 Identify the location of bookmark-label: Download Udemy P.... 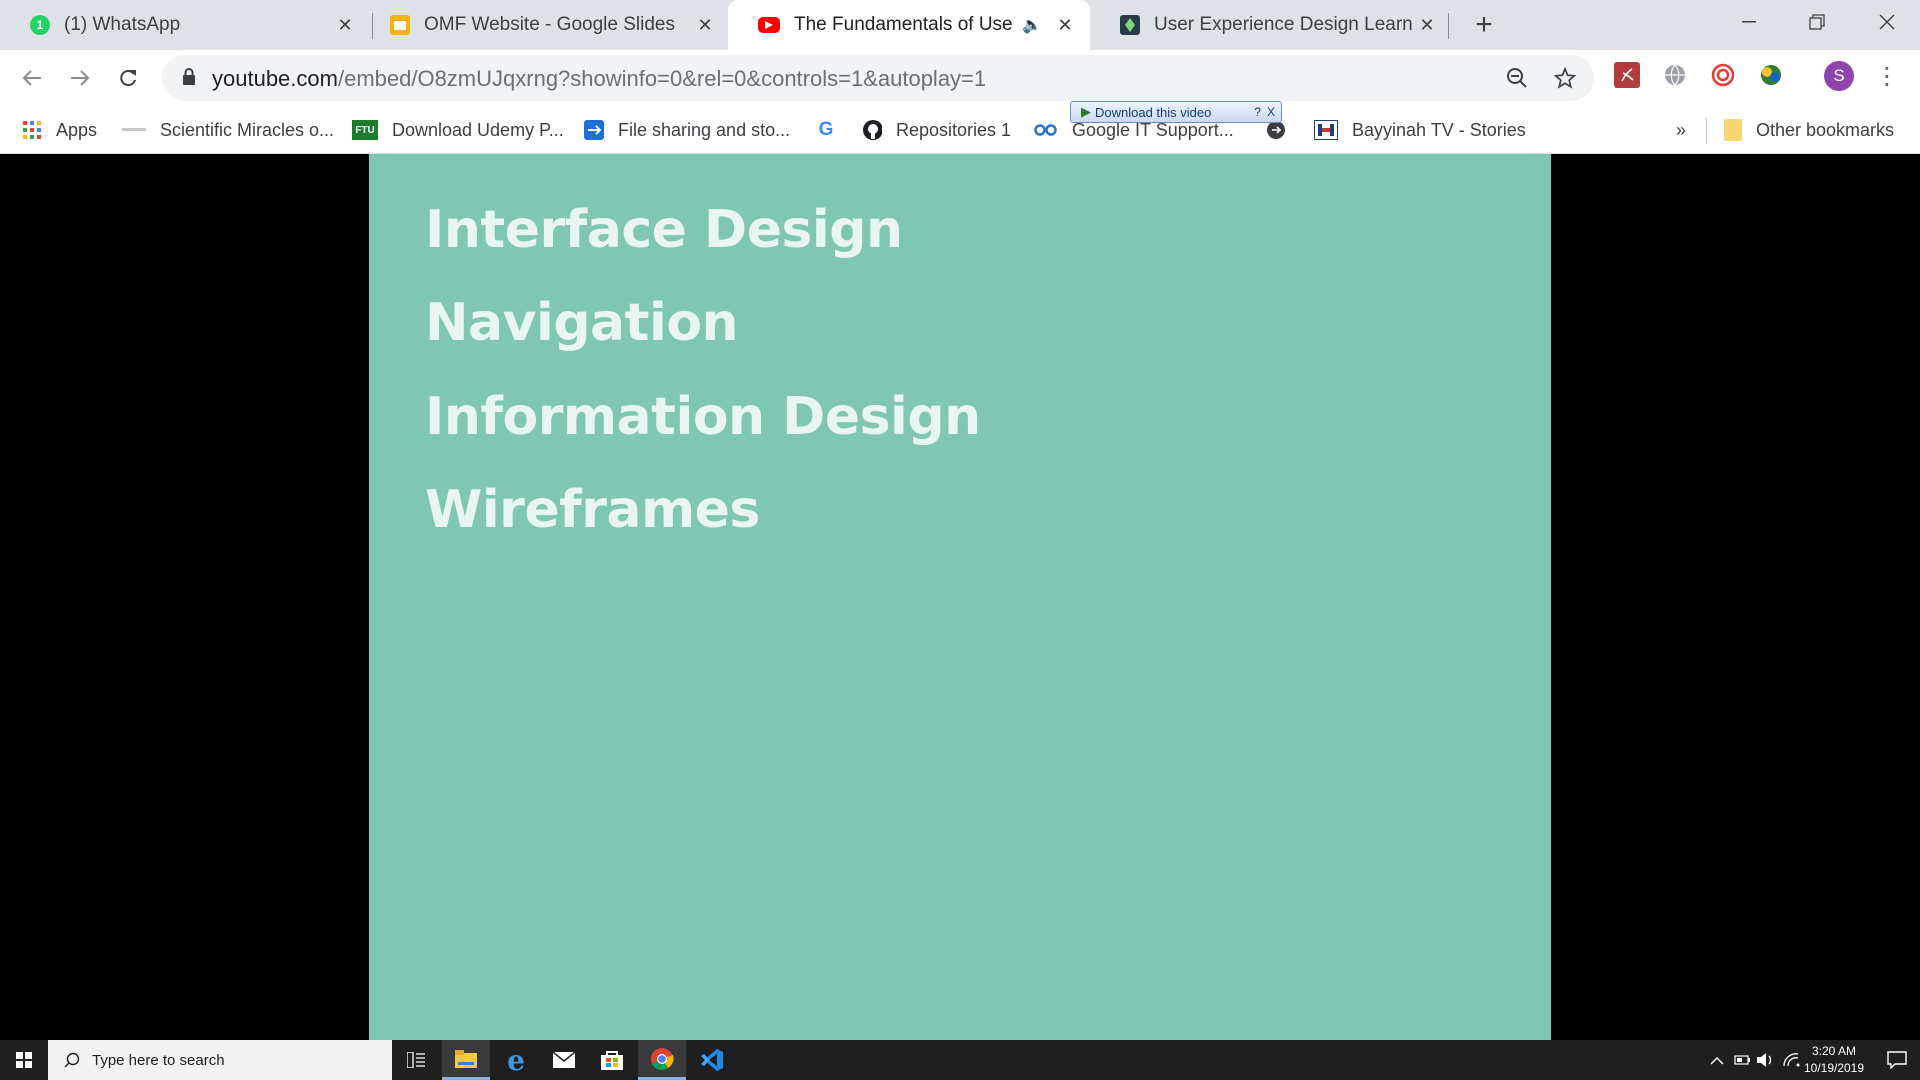
(478, 129).